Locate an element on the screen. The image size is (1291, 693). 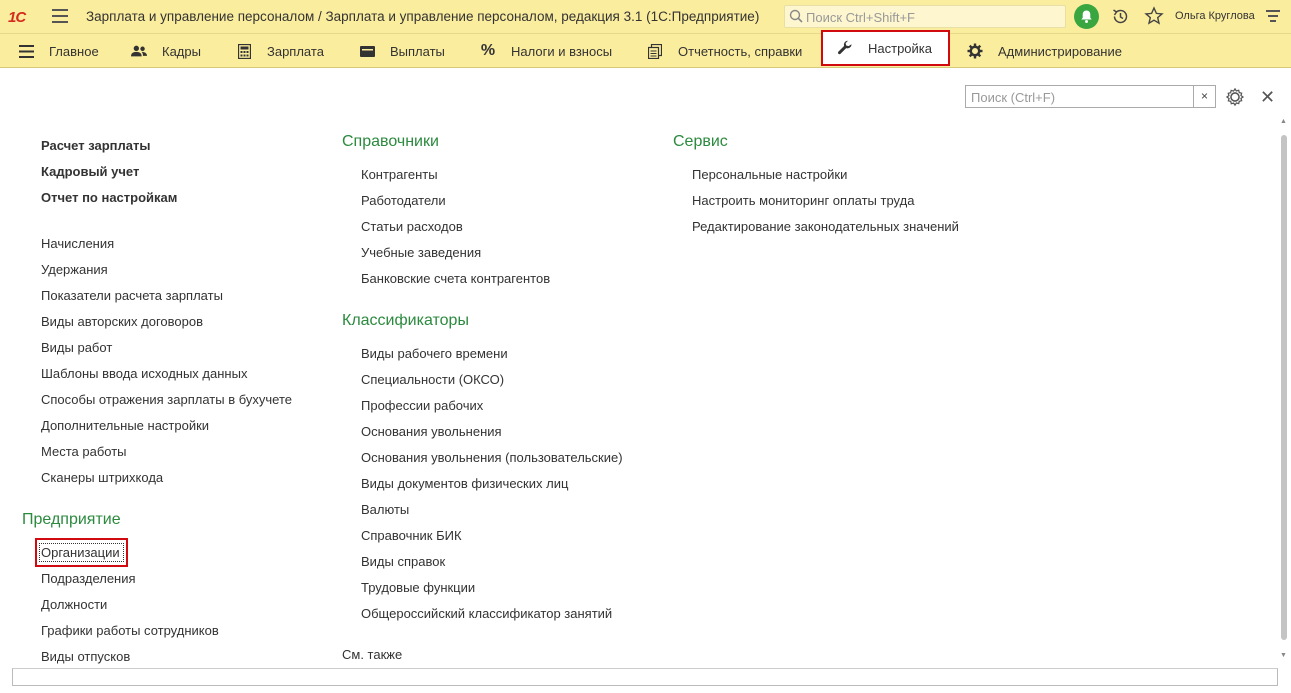
list-item: Виды отпусков is located at coordinates (85, 656).